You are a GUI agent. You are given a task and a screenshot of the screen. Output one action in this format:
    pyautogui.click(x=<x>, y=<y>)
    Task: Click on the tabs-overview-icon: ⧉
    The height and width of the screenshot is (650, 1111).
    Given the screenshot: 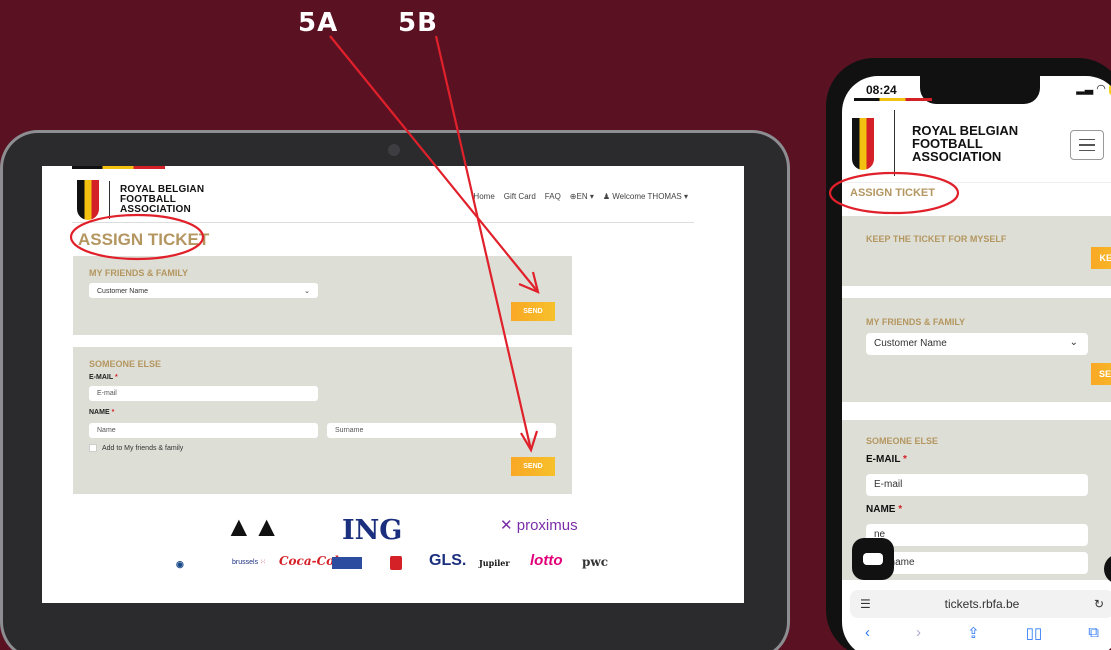 What is the action you would take?
    pyautogui.click(x=1093, y=633)
    